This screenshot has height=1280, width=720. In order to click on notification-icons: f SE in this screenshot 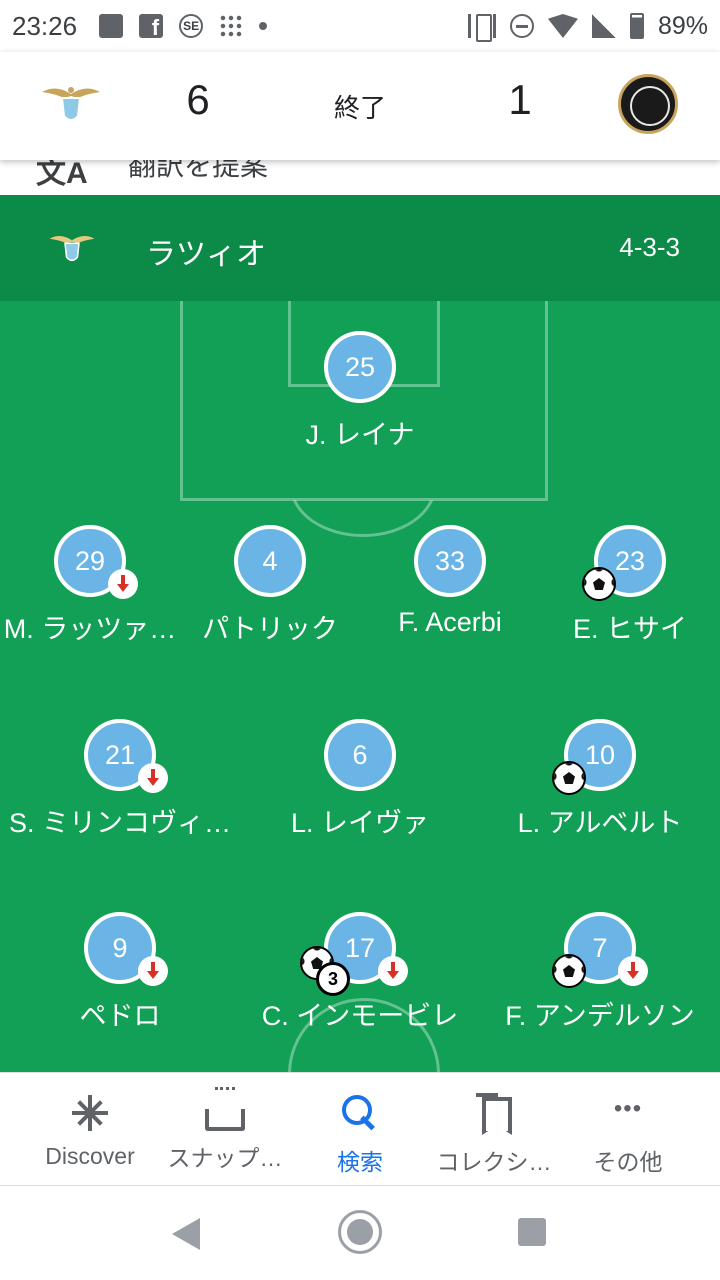, I will do `click(183, 27)`.